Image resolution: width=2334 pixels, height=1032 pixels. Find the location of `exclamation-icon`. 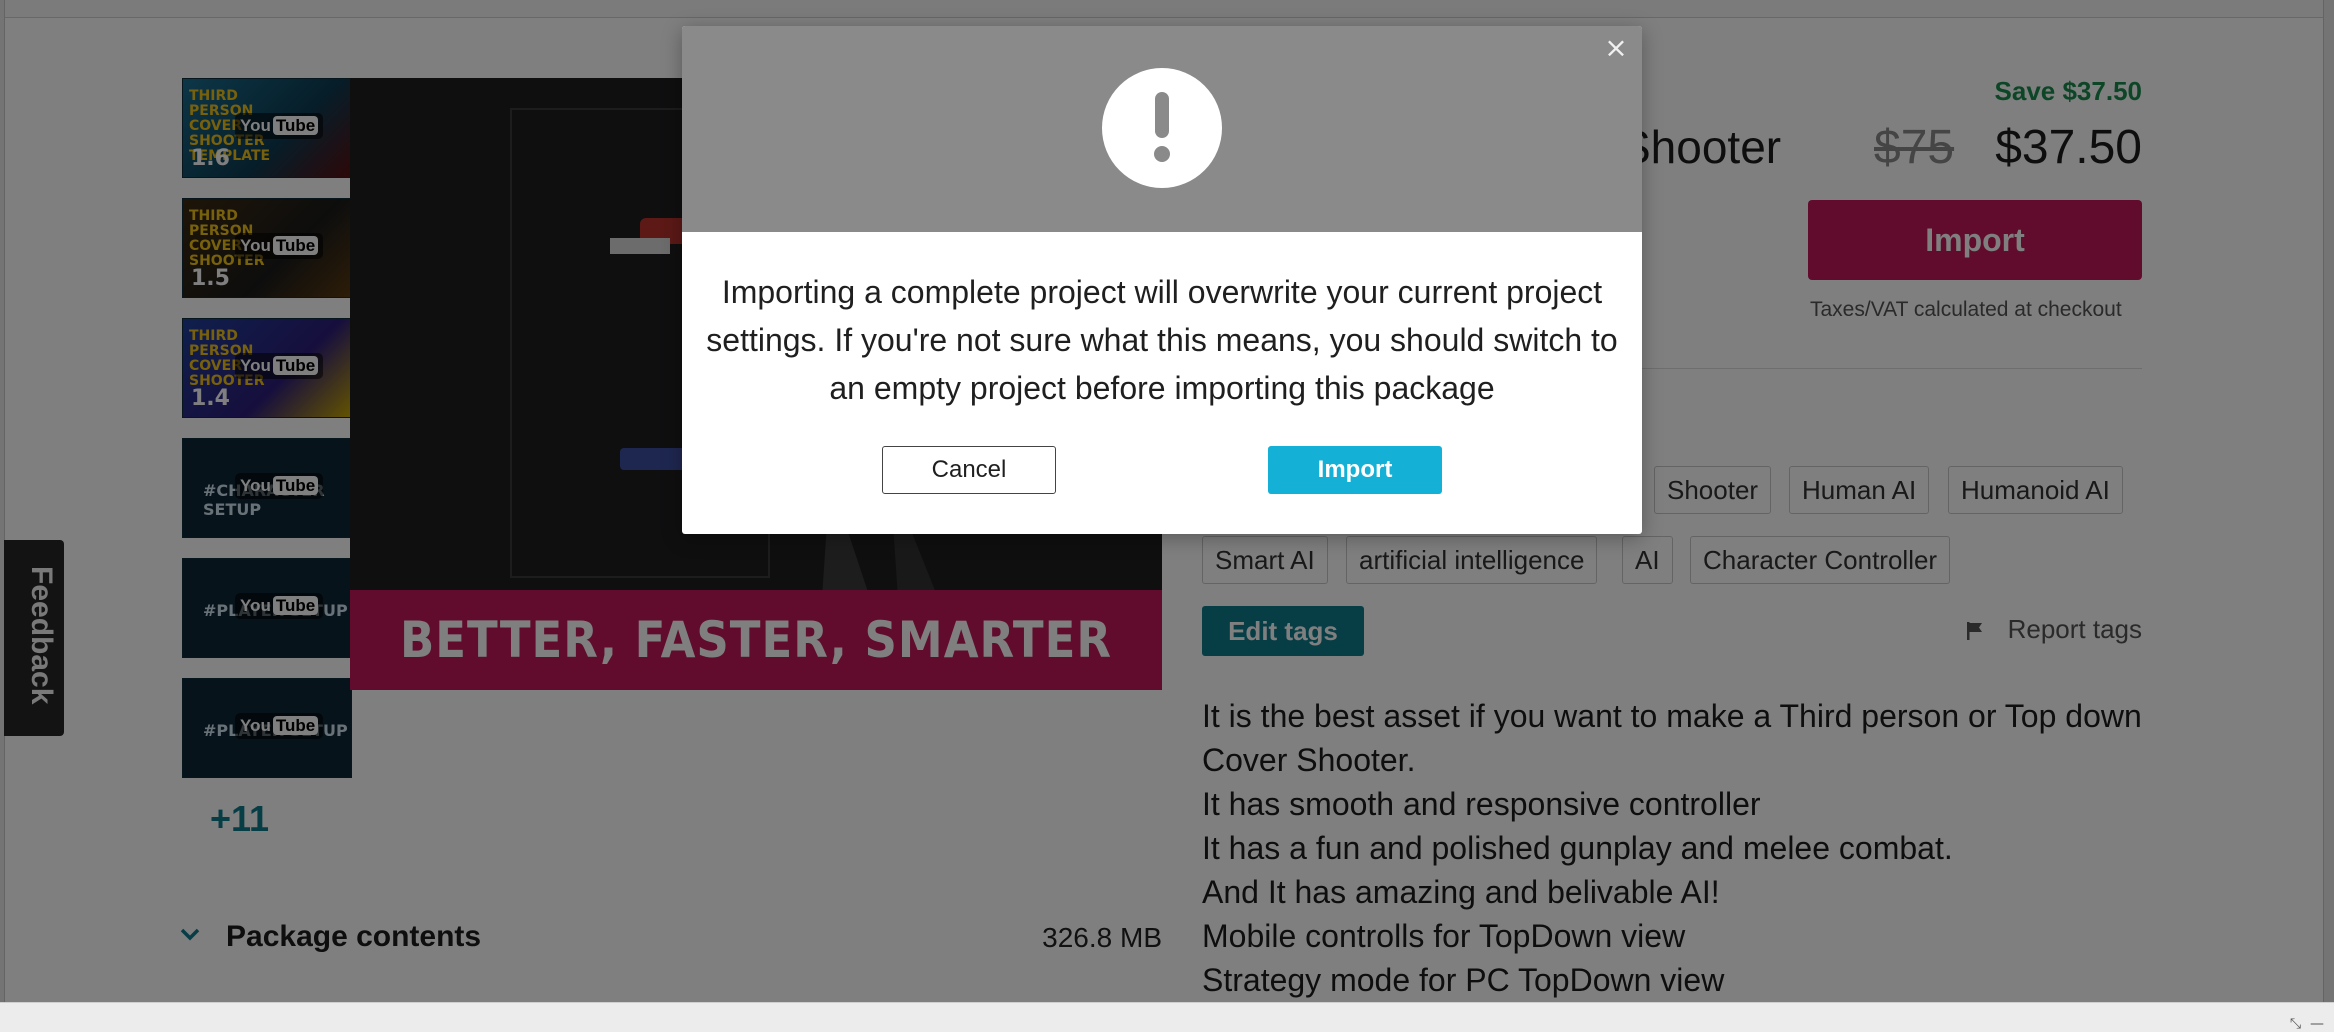

exclamation-icon is located at coordinates (1162, 128).